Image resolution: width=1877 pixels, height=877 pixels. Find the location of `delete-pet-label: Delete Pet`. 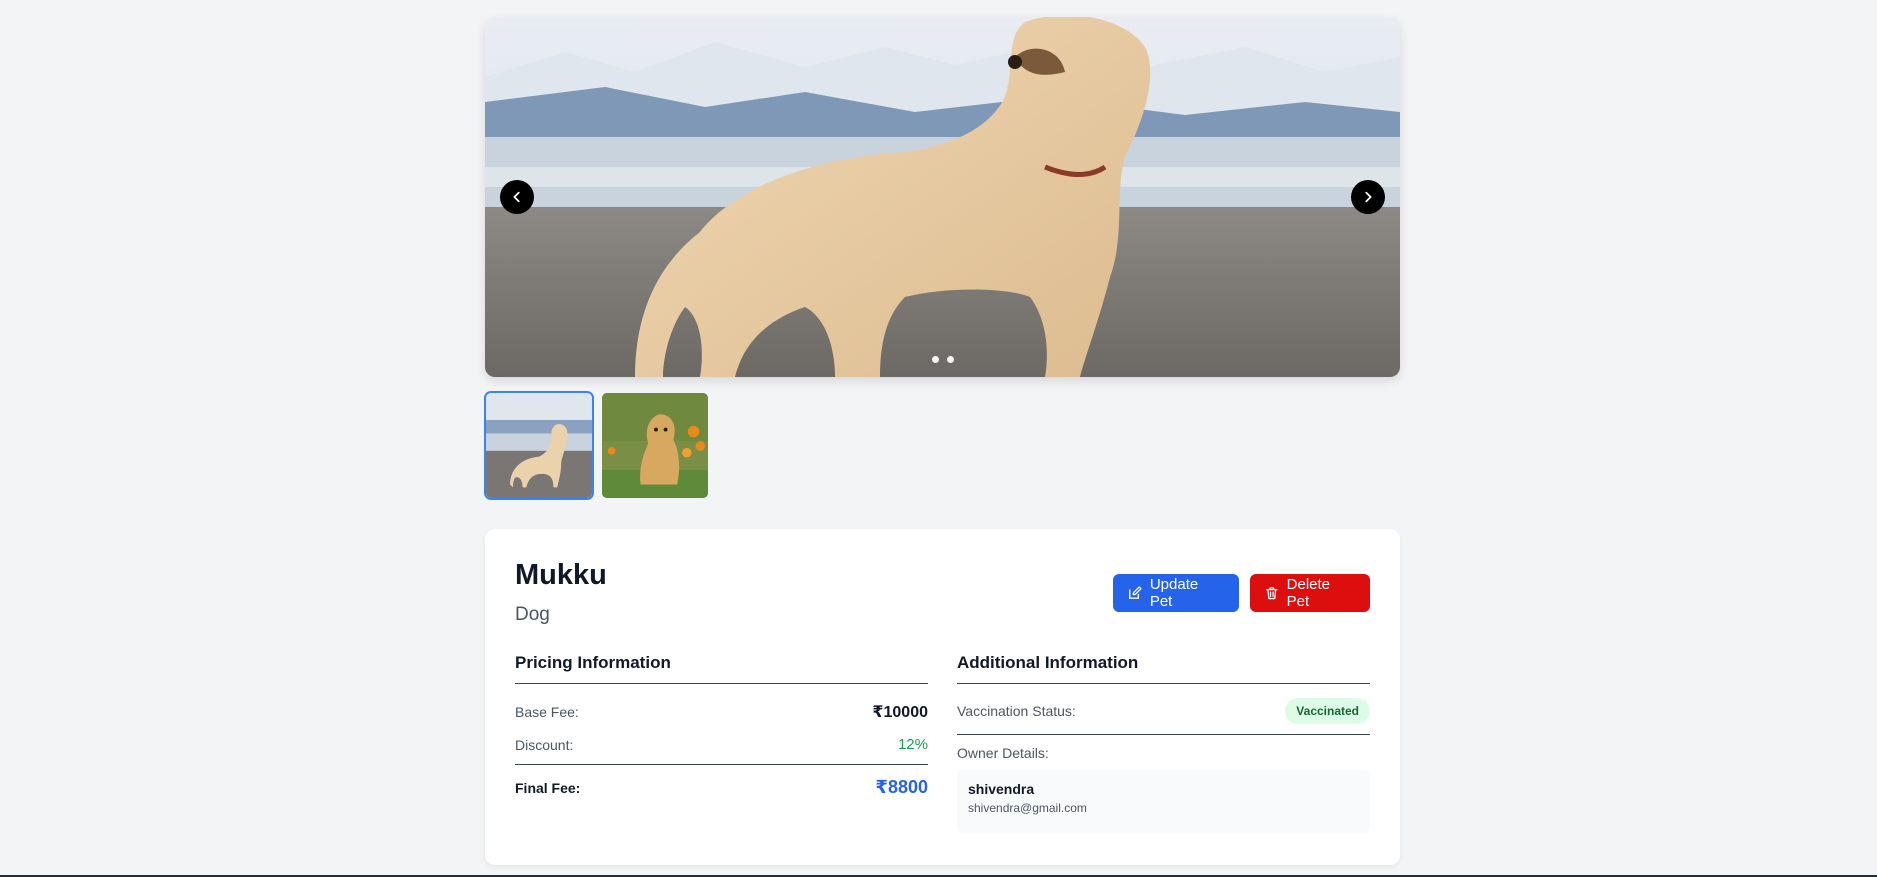

delete-pet-label: Delete Pet is located at coordinates (1308, 593).